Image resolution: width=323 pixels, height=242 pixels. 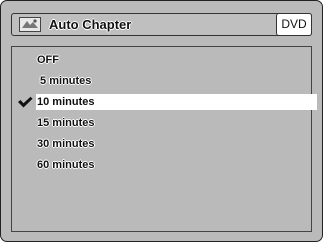 What do you see at coordinates (25, 102) in the screenshot?
I see `checkmark-icon` at bounding box center [25, 102].